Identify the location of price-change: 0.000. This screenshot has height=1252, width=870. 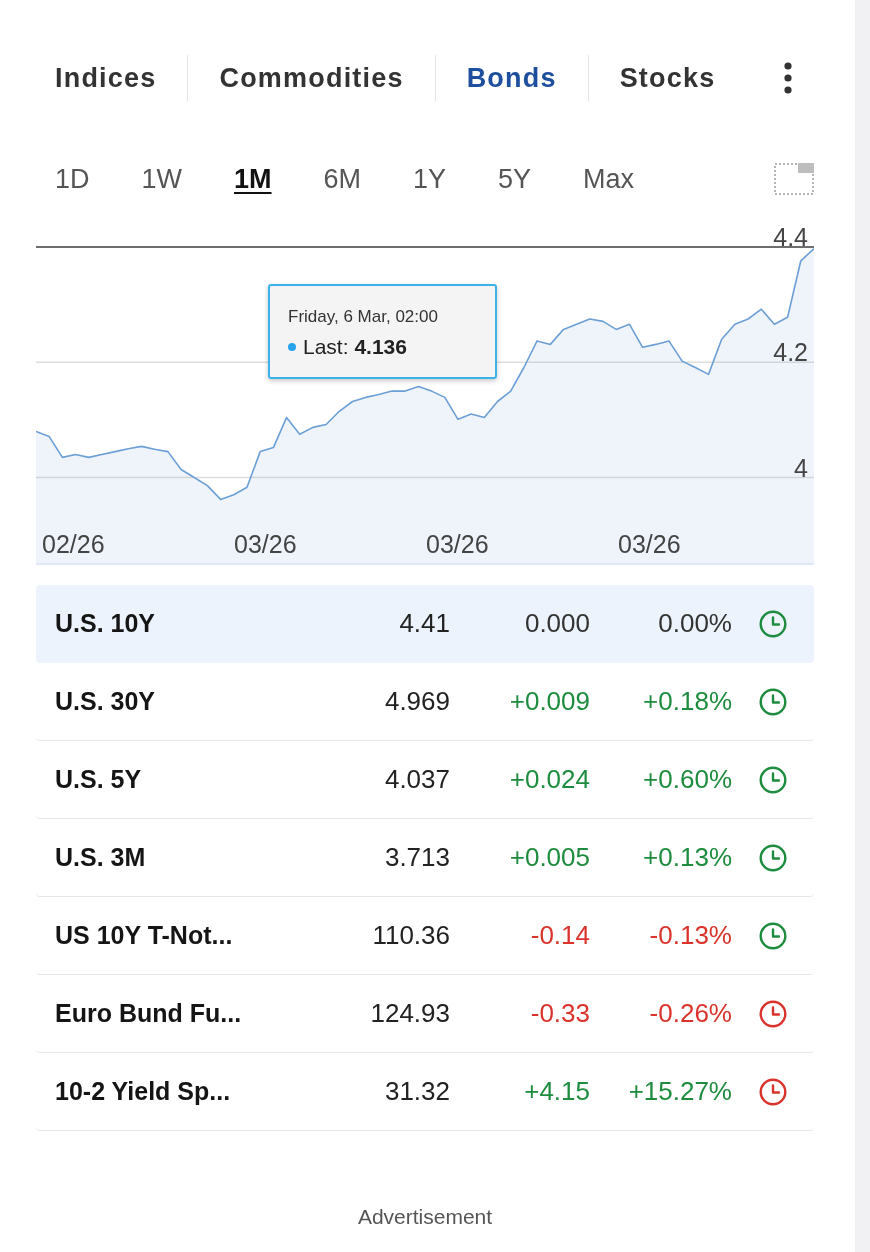
(557, 623).